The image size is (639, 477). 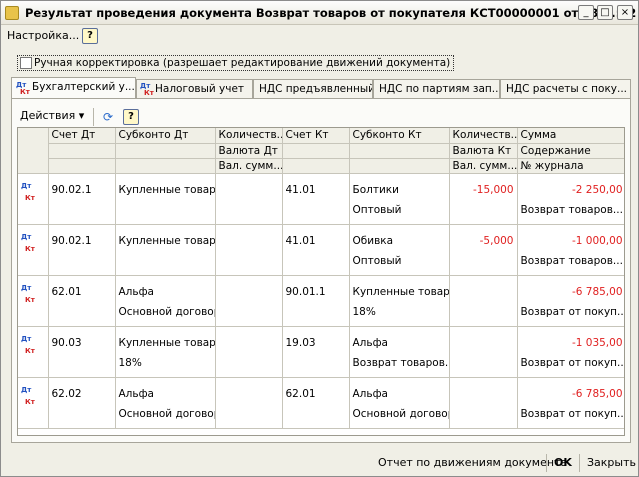 I want to click on qty-kt-cell: -15,000, so click(x=483, y=199).